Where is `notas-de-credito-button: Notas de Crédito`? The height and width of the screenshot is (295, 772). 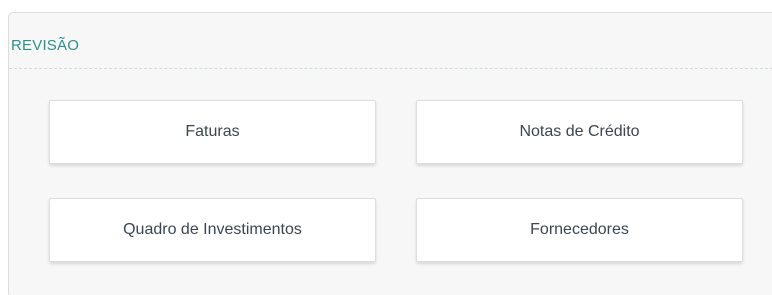 notas-de-credito-button: Notas de Crédito is located at coordinates (579, 132).